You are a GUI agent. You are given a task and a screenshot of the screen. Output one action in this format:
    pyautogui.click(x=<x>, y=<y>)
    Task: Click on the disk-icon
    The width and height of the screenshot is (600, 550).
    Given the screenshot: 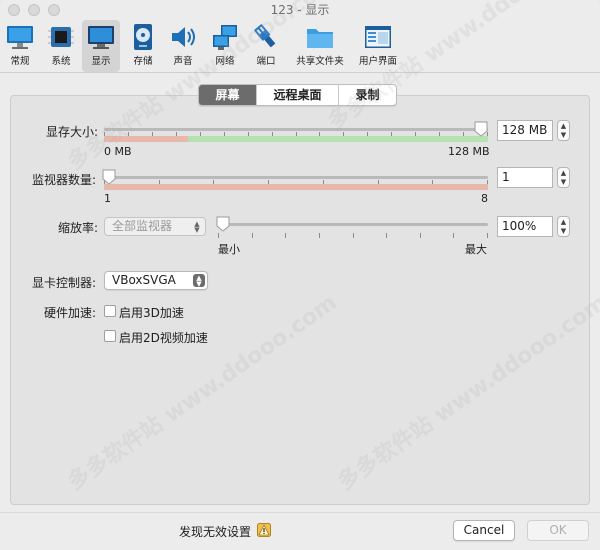 What is the action you would take?
    pyautogui.click(x=143, y=37)
    